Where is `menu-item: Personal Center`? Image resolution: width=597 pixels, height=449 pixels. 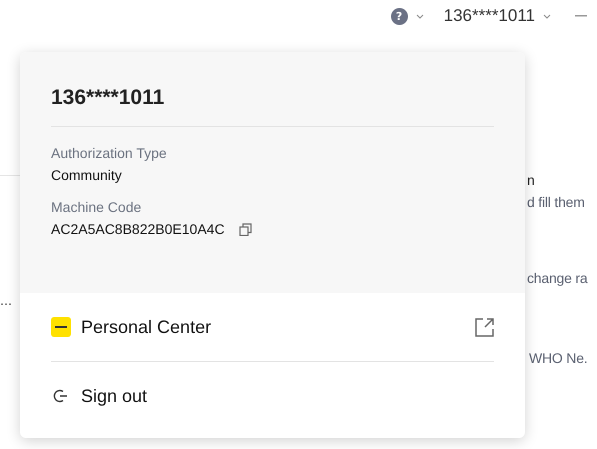 menu-item: Personal Center is located at coordinates (272, 327).